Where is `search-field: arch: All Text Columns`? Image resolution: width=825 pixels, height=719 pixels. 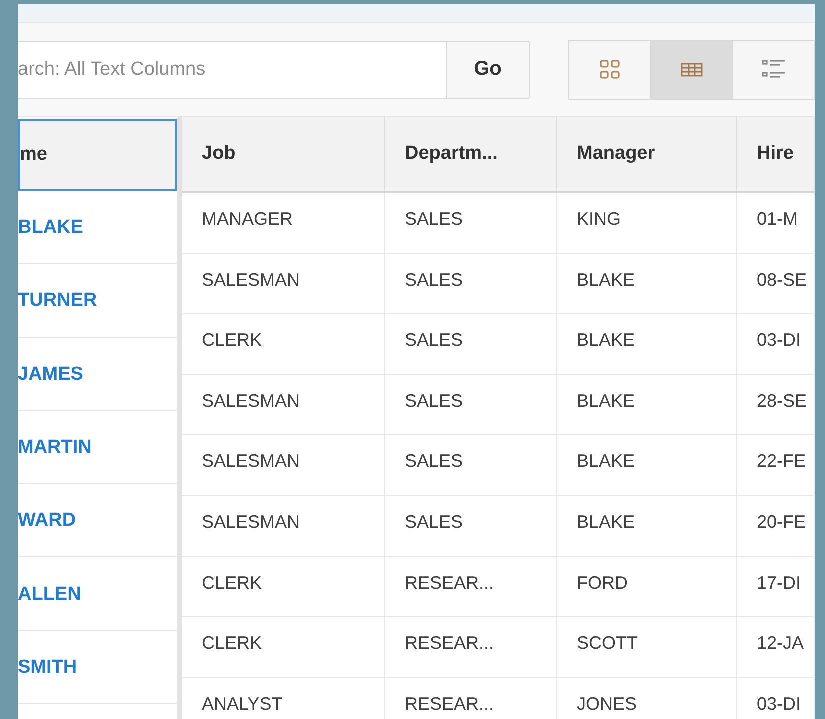 search-field: arch: All Text Columns is located at coordinates (232, 69).